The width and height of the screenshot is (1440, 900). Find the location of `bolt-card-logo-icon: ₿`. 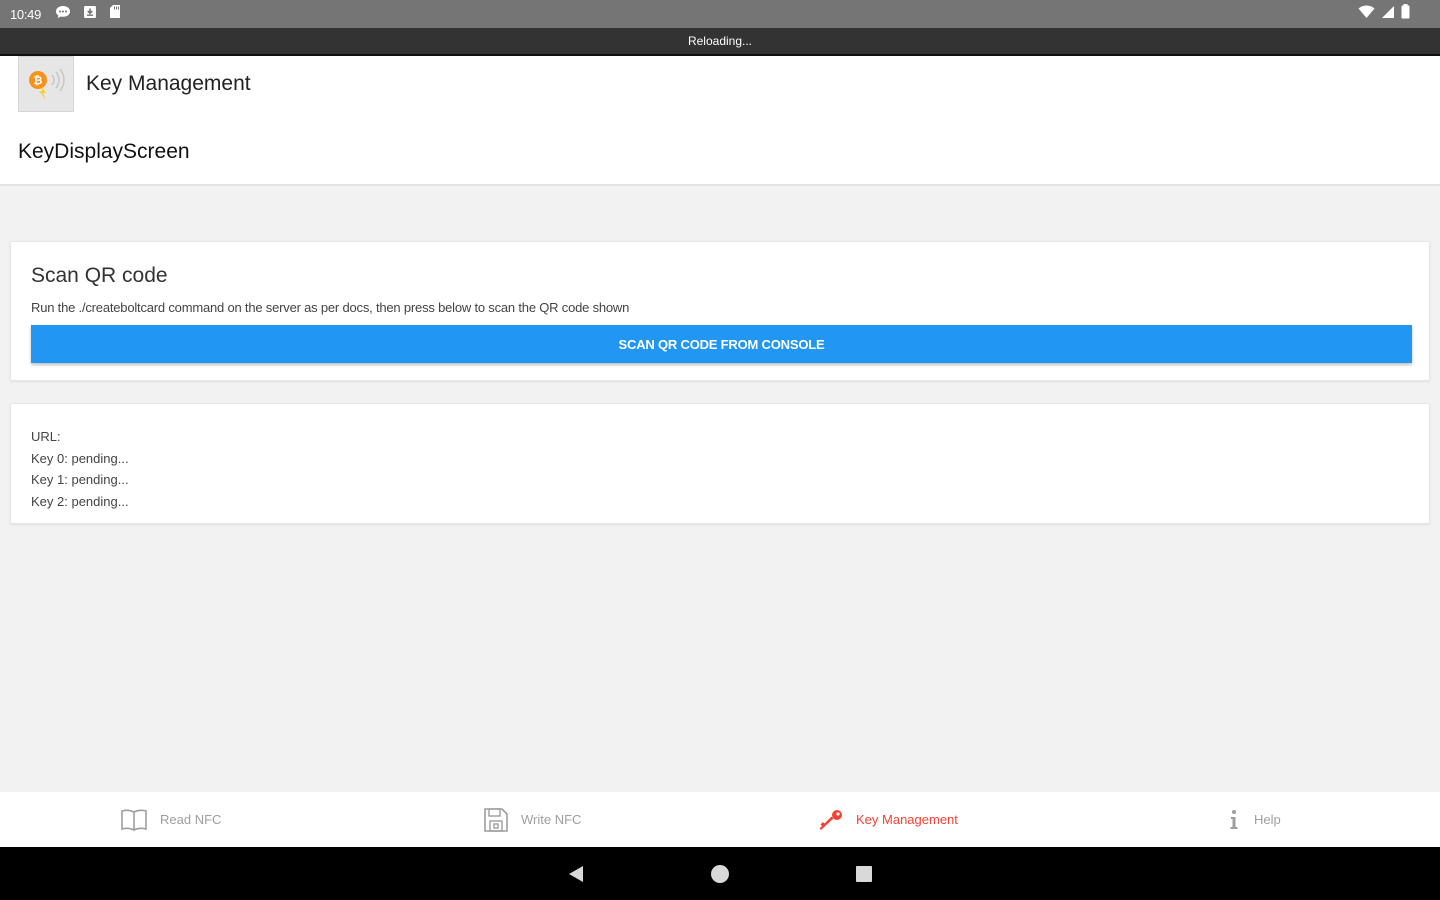

bolt-card-logo-icon: ₿ is located at coordinates (47, 84).